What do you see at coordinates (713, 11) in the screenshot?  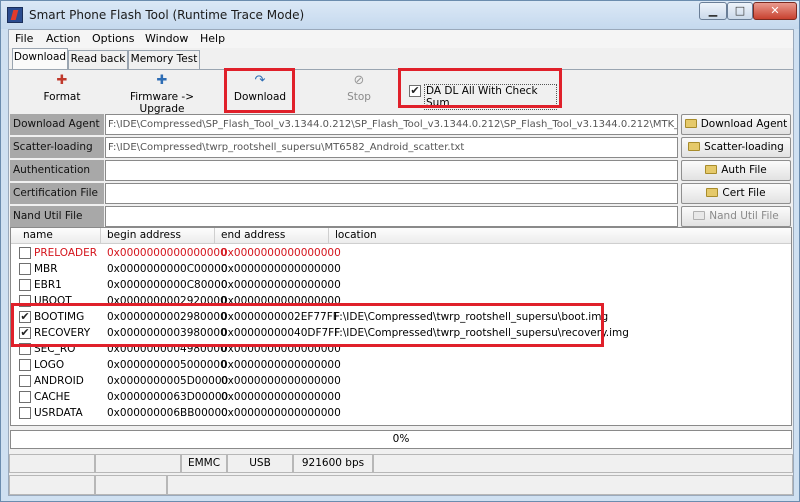 I see `minimize-button: ▁` at bounding box center [713, 11].